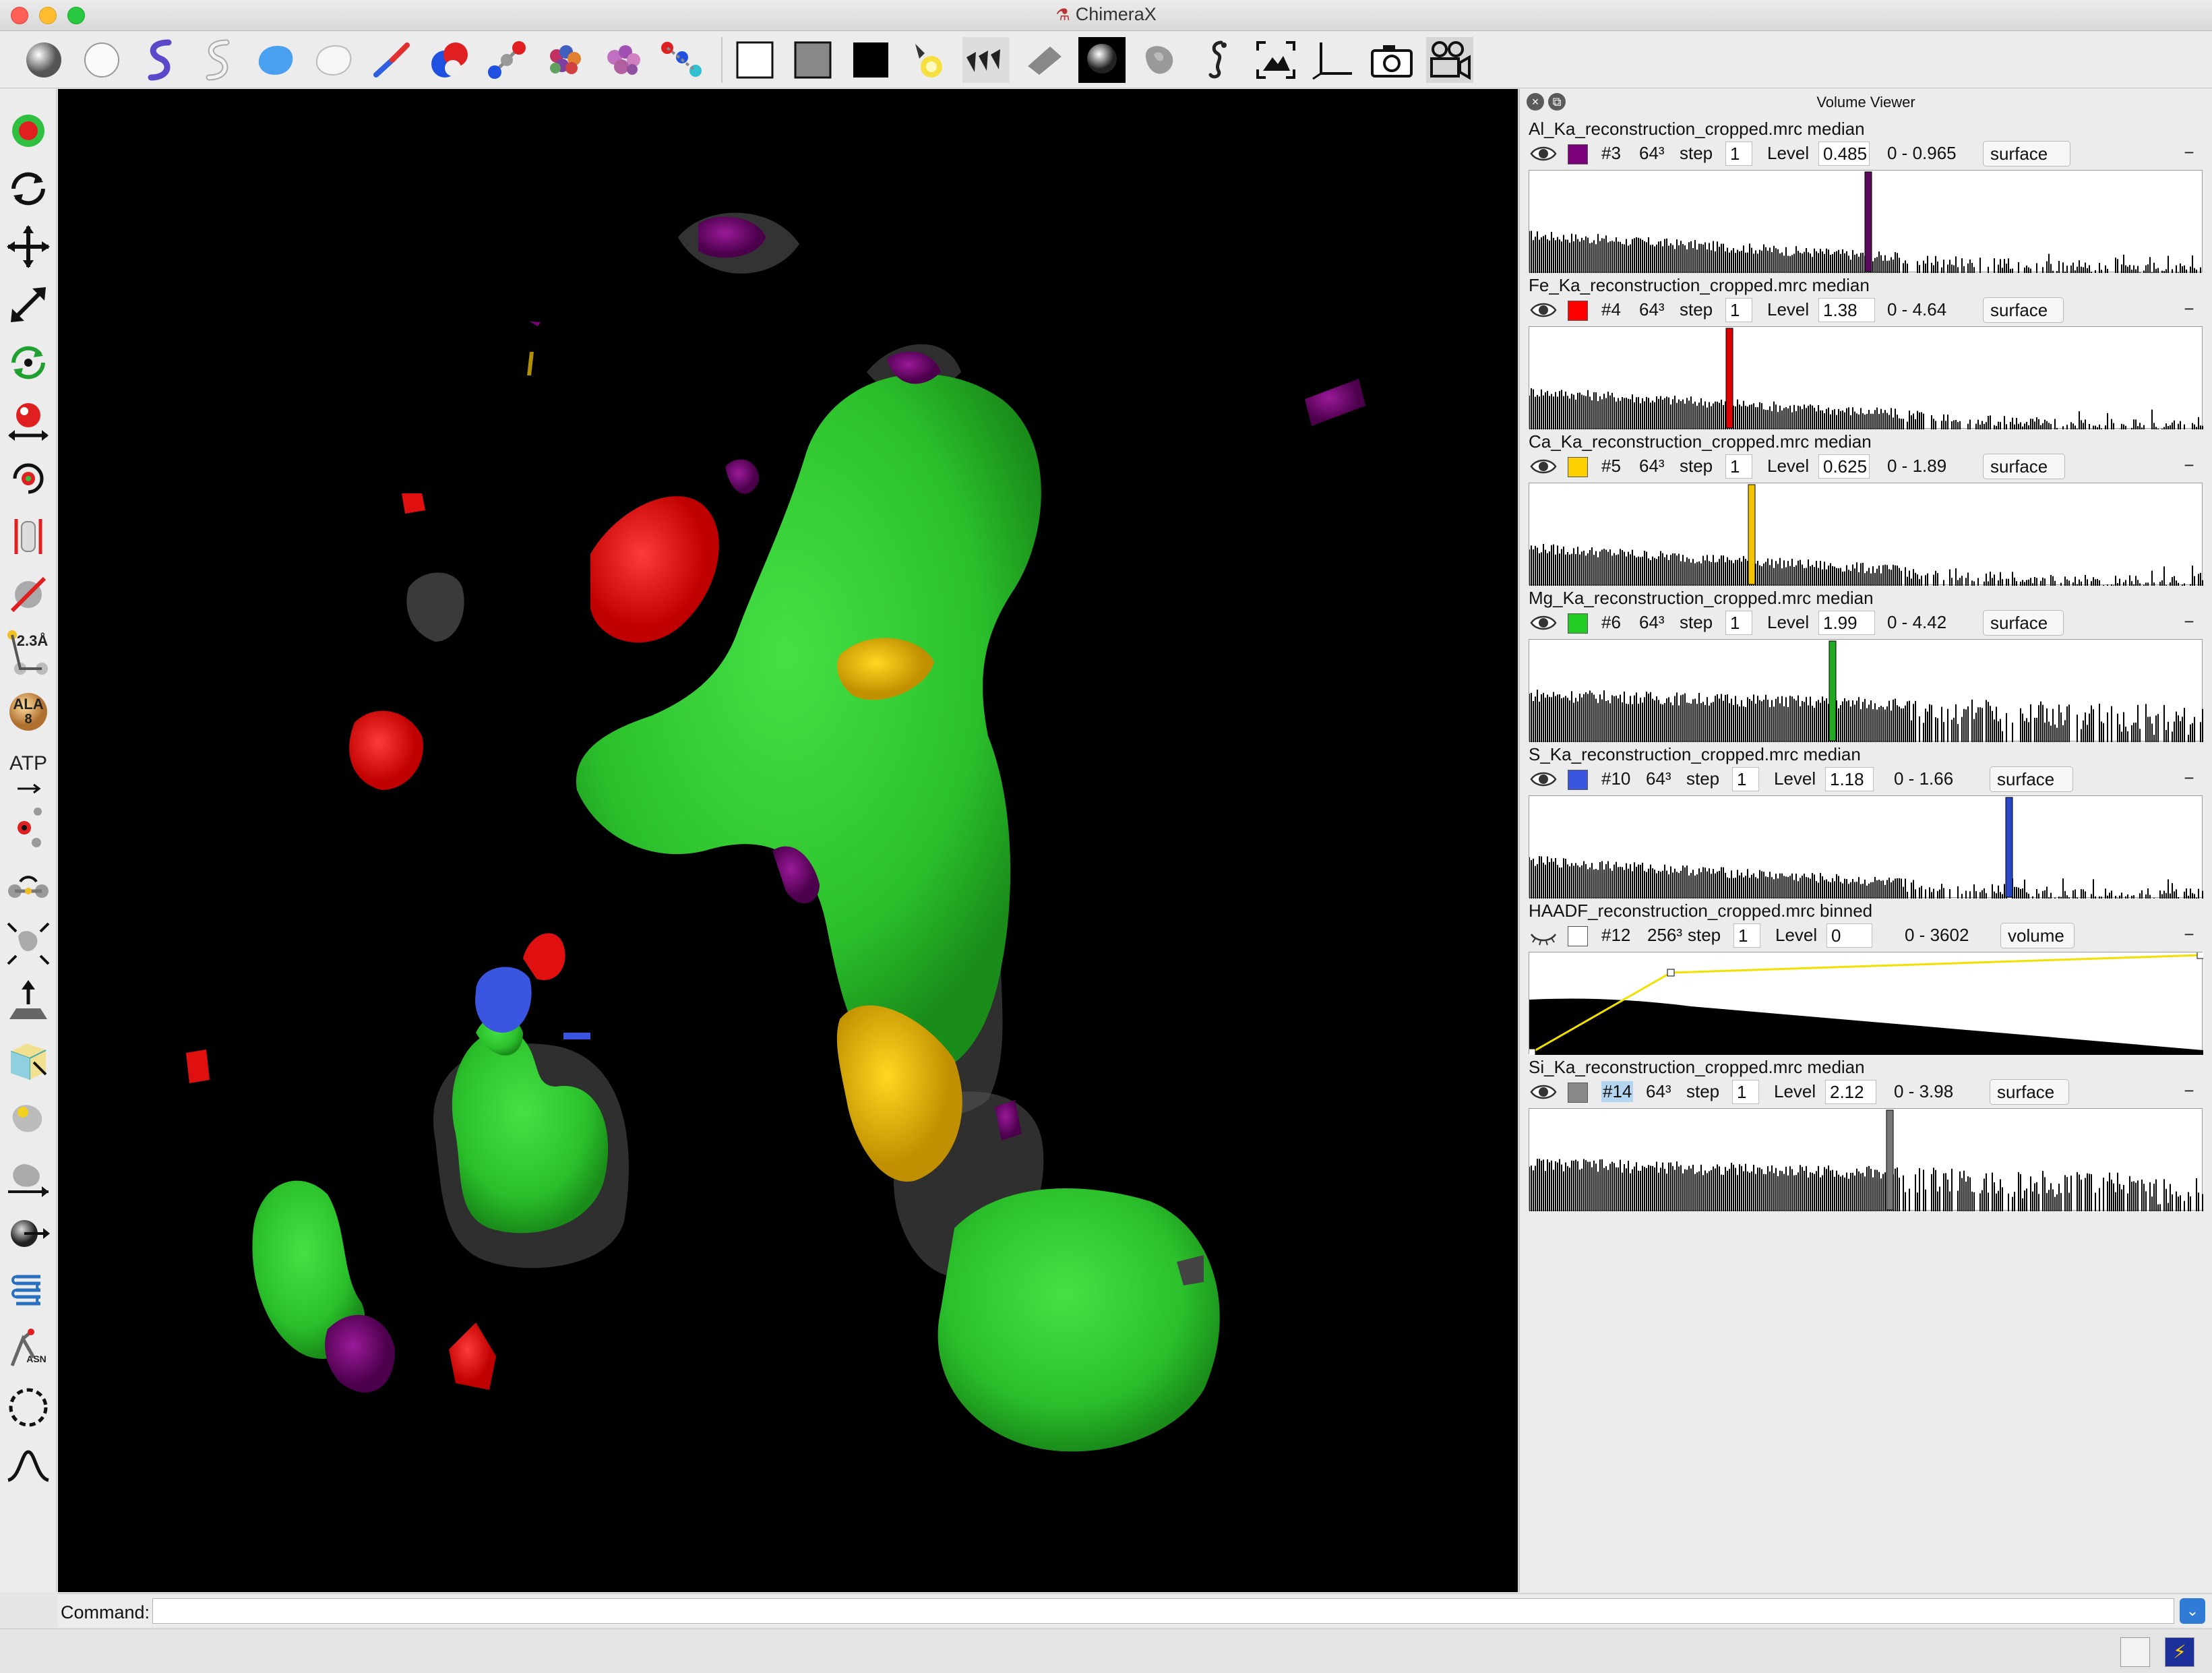 The height and width of the screenshot is (1673, 2212). I want to click on distance-icon, so click(29, 536).